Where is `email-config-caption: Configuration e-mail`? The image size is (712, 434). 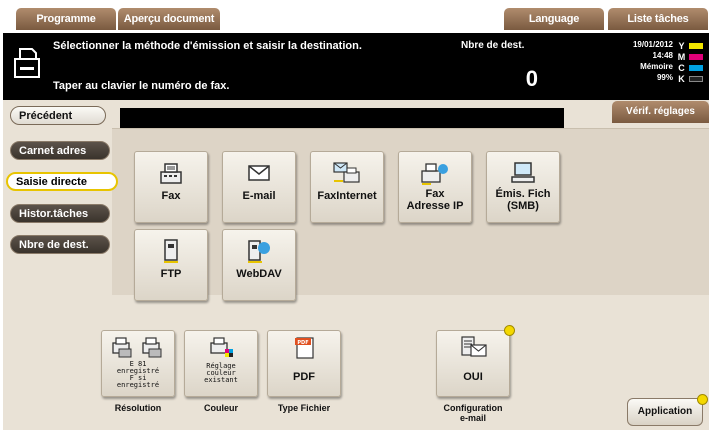
email-config-caption: Configuration e-mail is located at coordinates (473, 413).